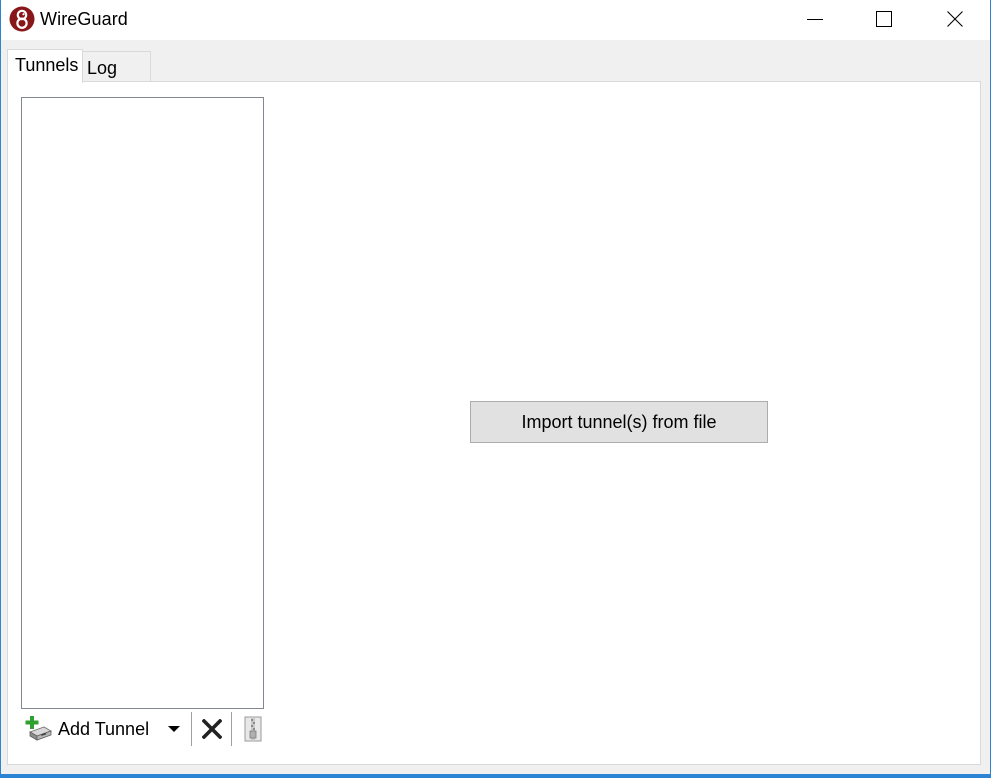 This screenshot has height=778, width=991. I want to click on import-tunnels-button: Import tunnel(s) from file, so click(619, 422).